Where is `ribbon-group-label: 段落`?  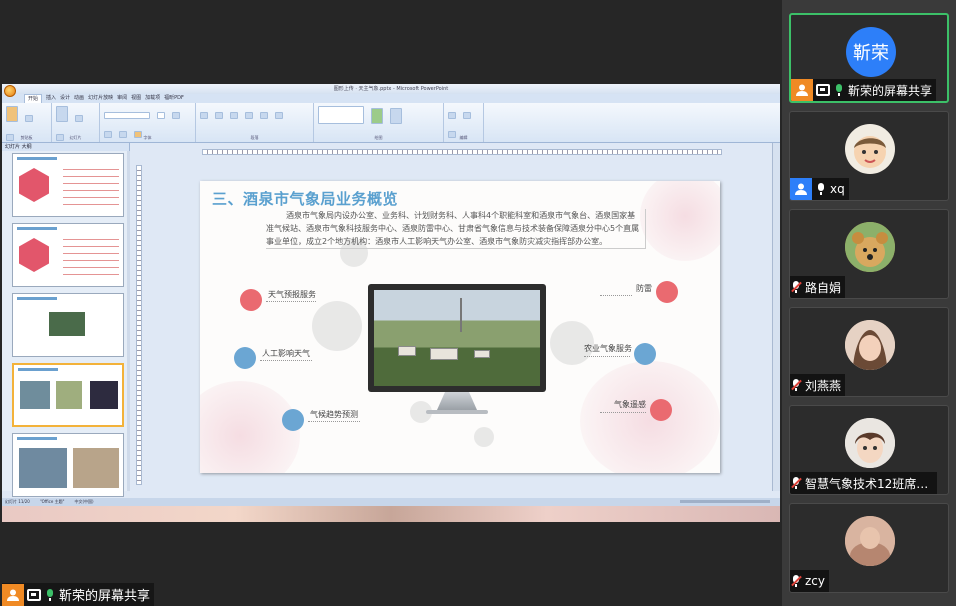 ribbon-group-label: 段落 is located at coordinates (254, 137).